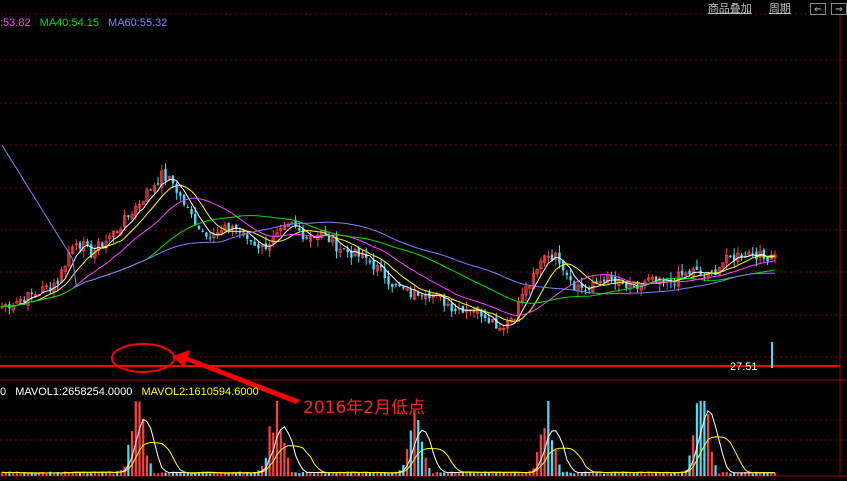 This screenshot has width=847, height=481. Describe the element at coordinates (388, 455) in the screenshot. I see `mavol2-line` at that location.